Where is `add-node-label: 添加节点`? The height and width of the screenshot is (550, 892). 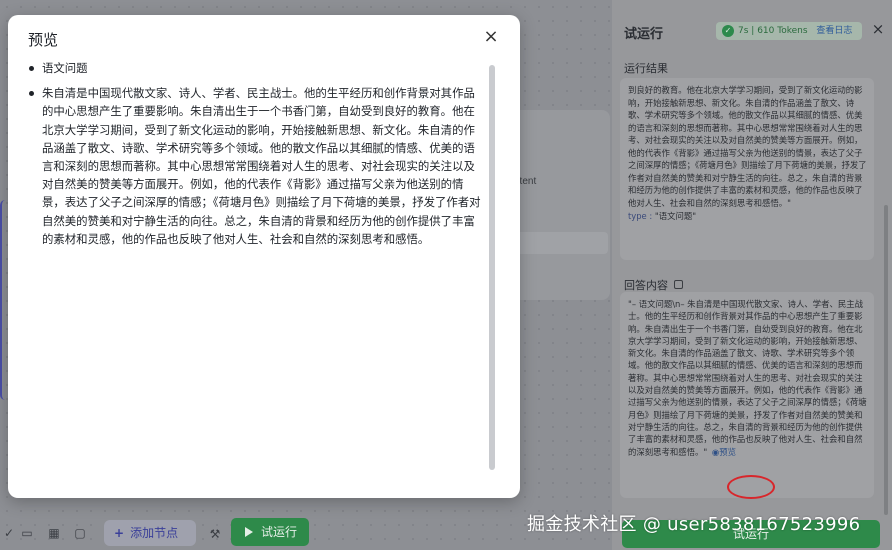 add-node-label: 添加节点 is located at coordinates (154, 533).